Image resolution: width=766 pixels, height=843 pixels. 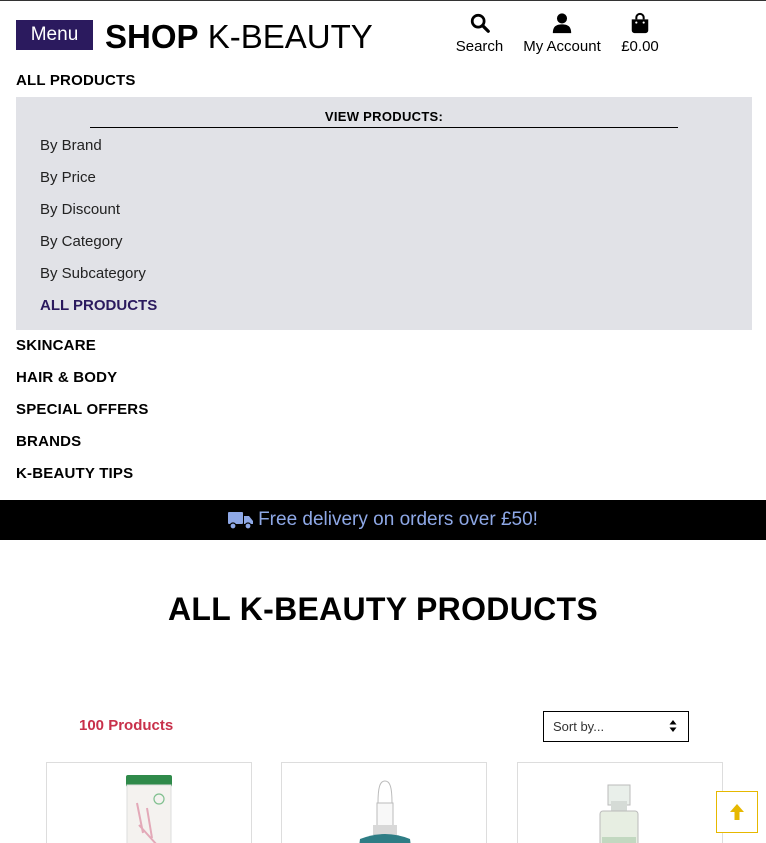 What do you see at coordinates (74, 473) in the screenshot?
I see `nav-k-beauty-tips: K-BEAUTY TIPS` at bounding box center [74, 473].